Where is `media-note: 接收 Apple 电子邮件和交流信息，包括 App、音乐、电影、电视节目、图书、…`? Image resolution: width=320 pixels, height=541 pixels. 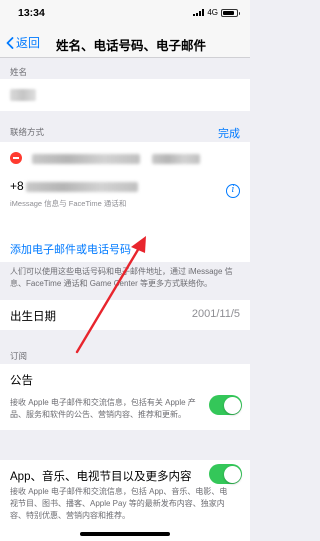 media-note: 接收 Apple 电子邮件和交流信息，包括 App、音乐、电影、电视节目、图书、… is located at coordinates (119, 503).